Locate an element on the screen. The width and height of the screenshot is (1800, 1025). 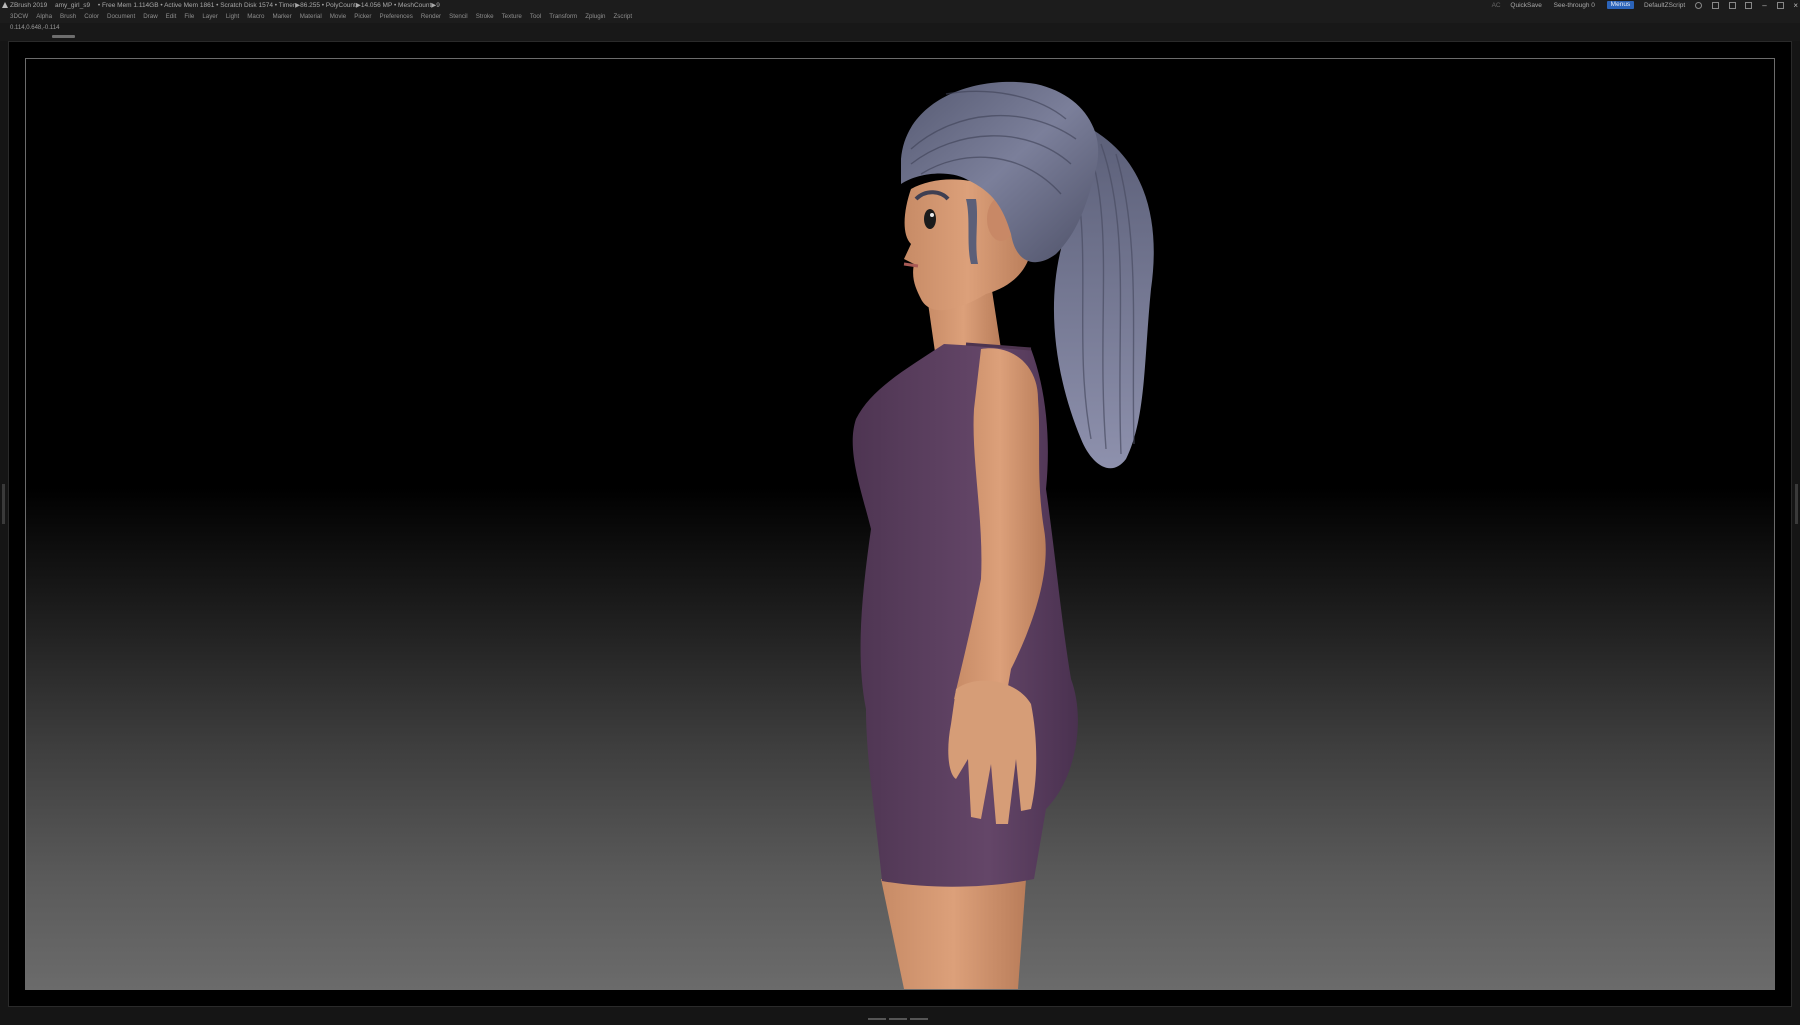
legs is located at coordinates (953, 934).